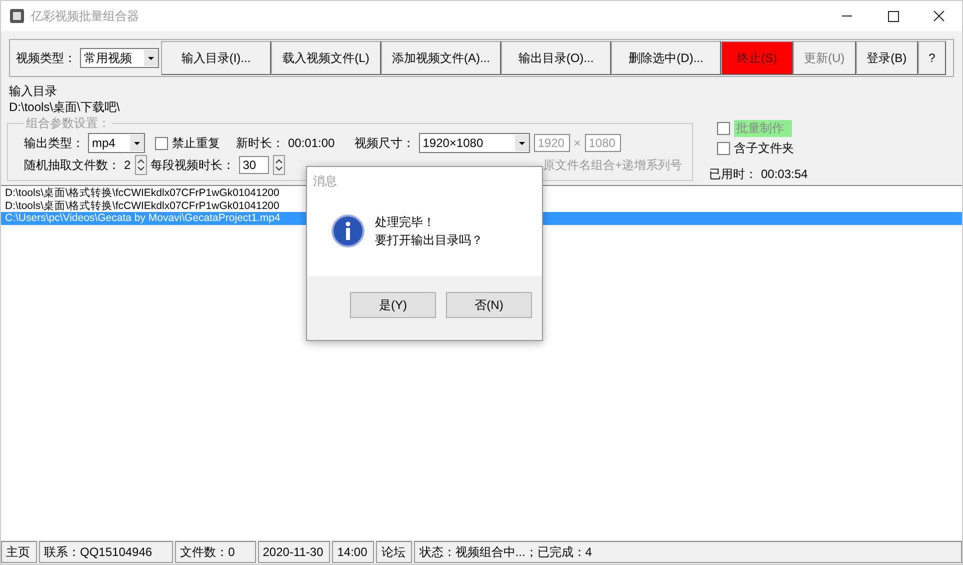 This screenshot has width=963, height=565. I want to click on status-panel: 联系：QQ15104946, so click(106, 552).